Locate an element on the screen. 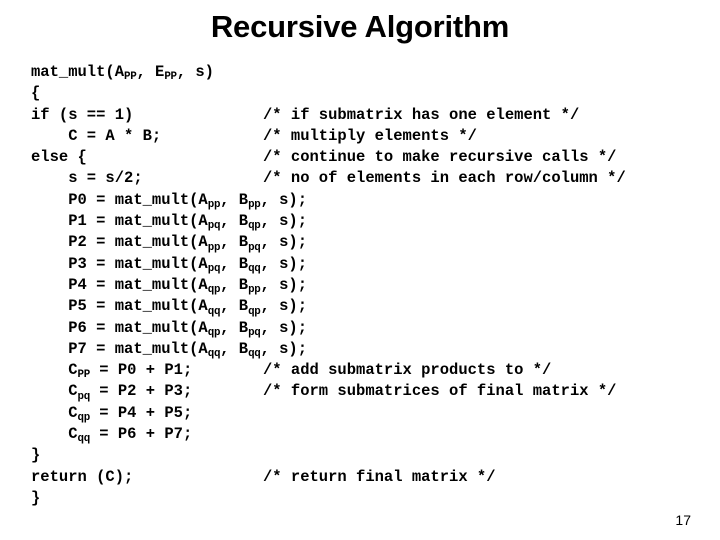  code-comment: /* add submatrix products to */ is located at coordinates (407, 370).